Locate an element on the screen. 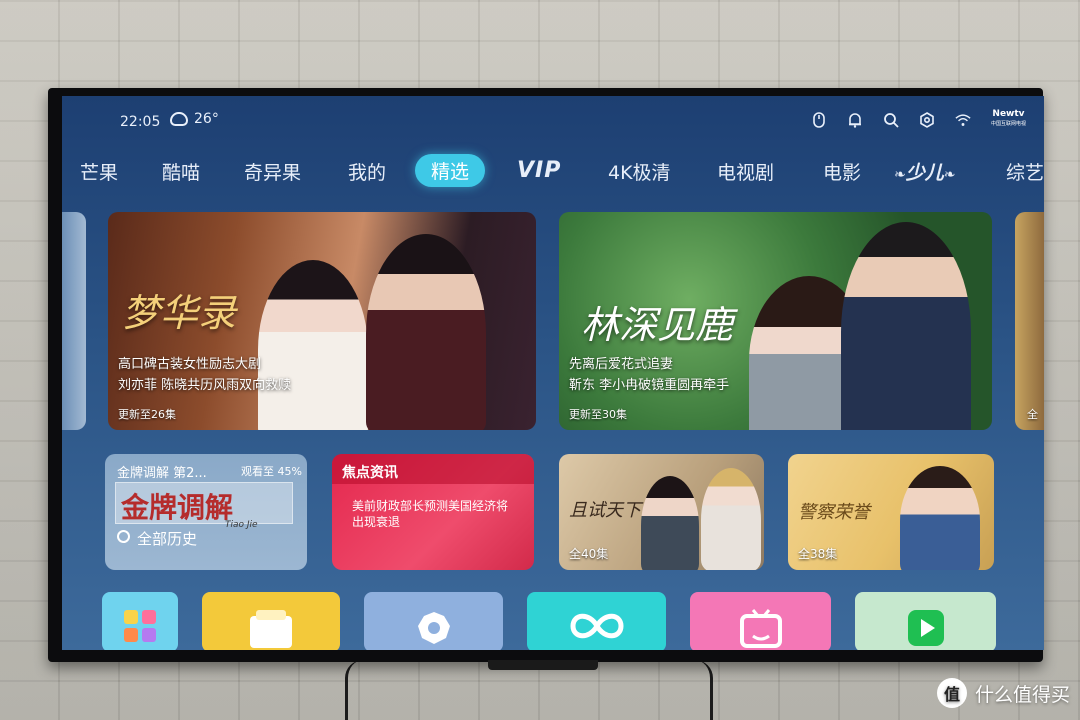 This screenshot has width=1080, height=720. show-episodes: 全40集 is located at coordinates (589, 554).